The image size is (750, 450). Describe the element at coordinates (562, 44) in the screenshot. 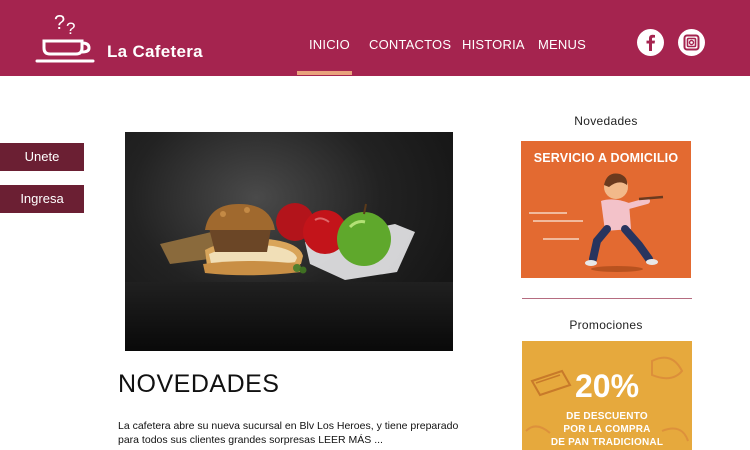

I see `nav-item-menus: MENUS` at that location.